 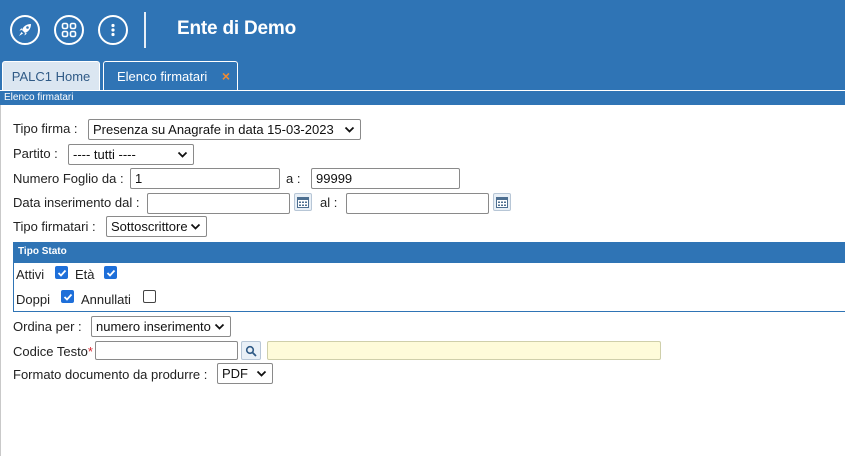 I want to click on header-divider, so click(x=145, y=30).